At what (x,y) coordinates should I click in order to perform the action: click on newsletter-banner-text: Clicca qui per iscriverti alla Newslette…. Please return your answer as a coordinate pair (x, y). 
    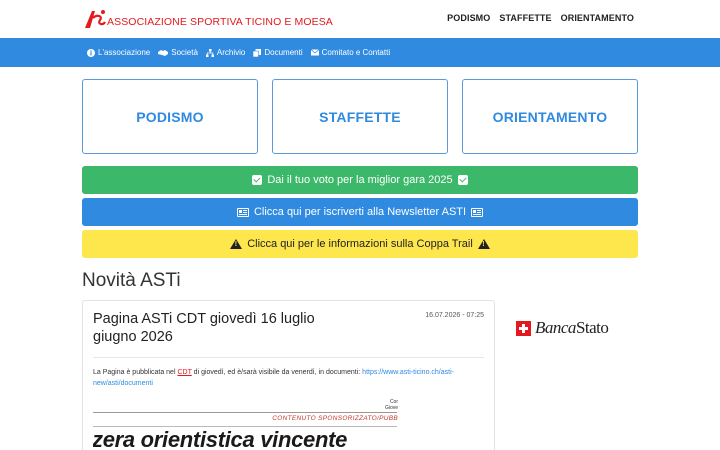
    Looking at the image, I should click on (360, 212).